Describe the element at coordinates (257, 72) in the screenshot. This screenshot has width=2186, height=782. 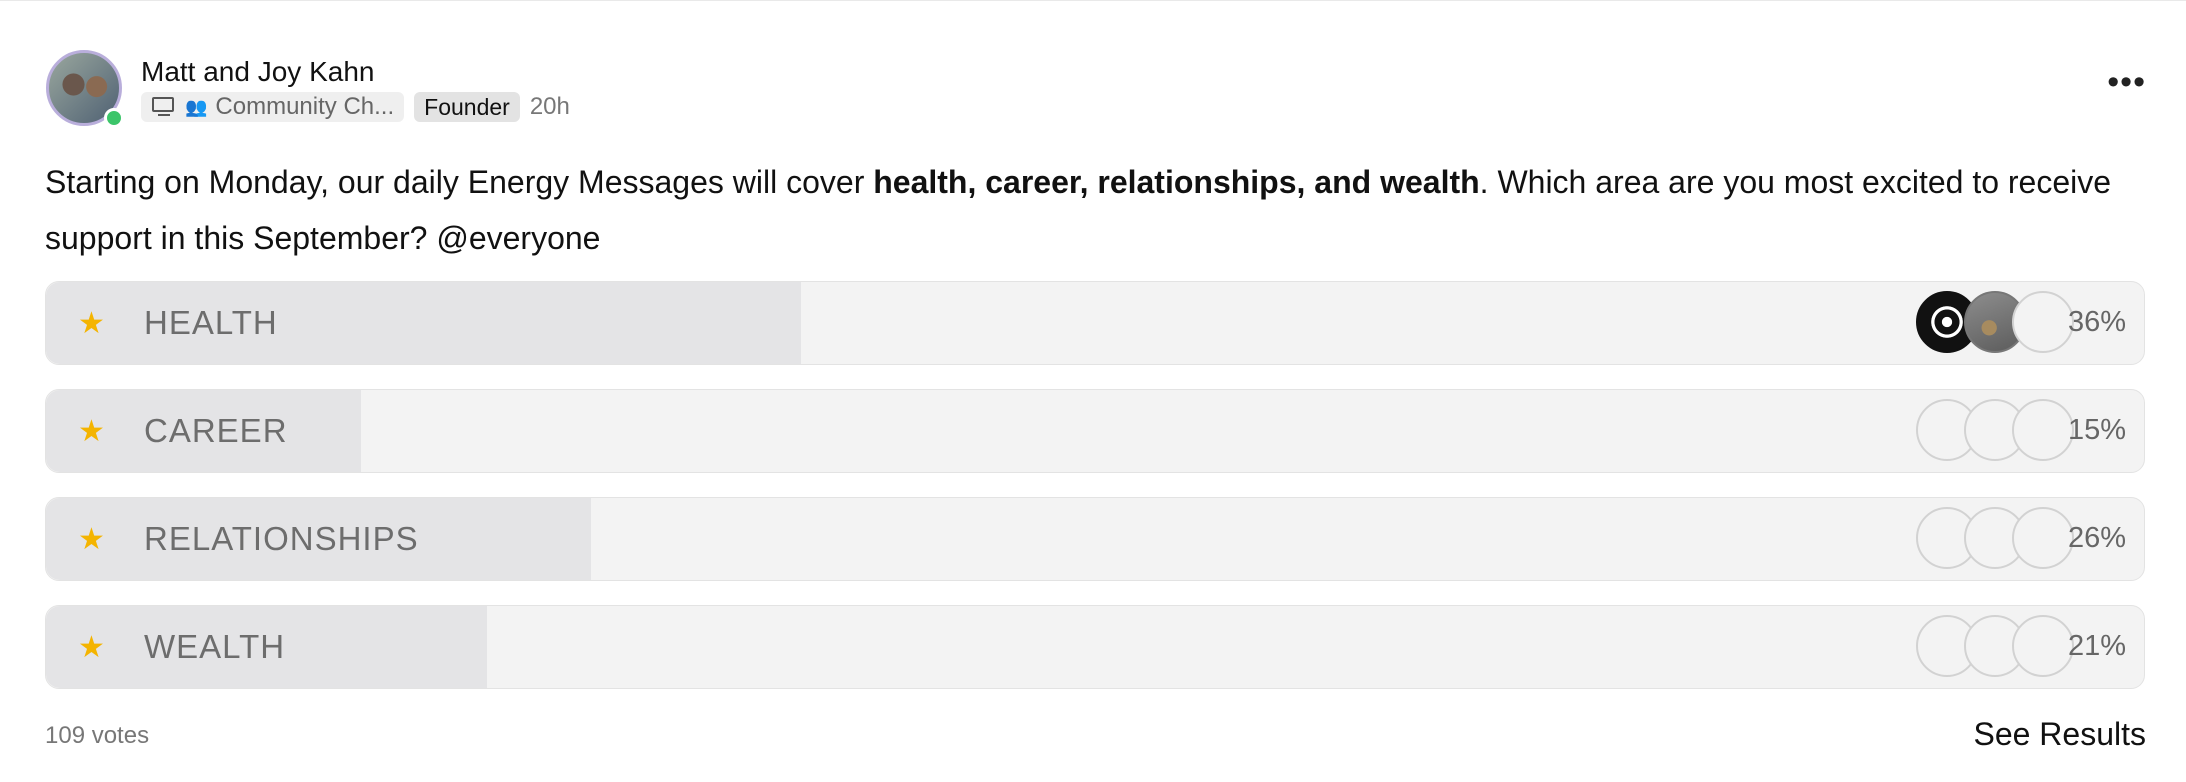
I see `author-name: Matt and Joy Kahn` at that location.